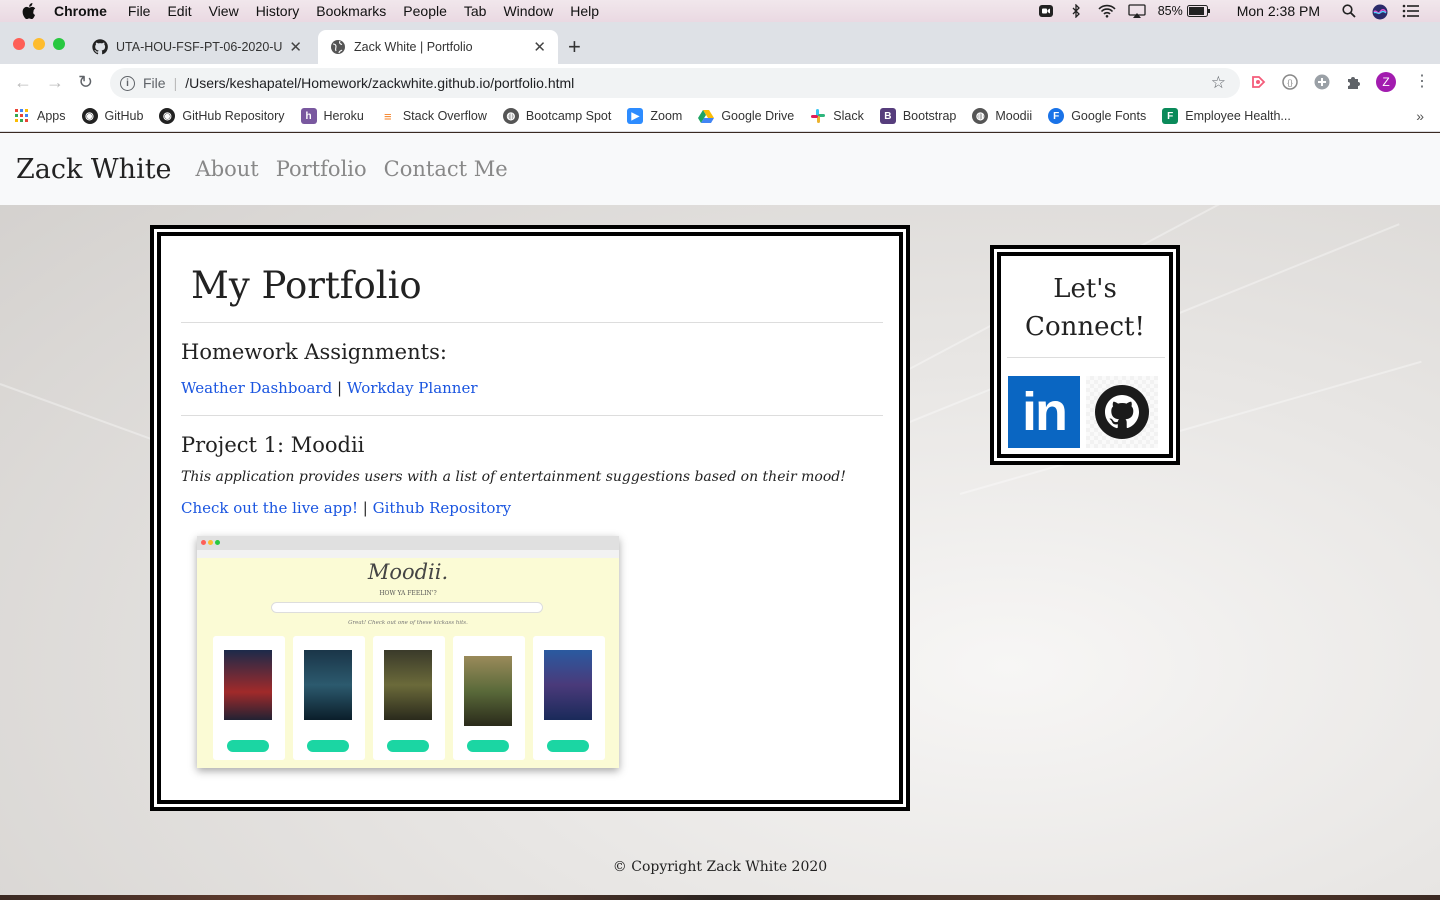 This screenshot has width=1440, height=900. What do you see at coordinates (197, 47) in the screenshot?
I see `tab-inactive: UTA-HOU-FSF-PT-06-2020-U ✕` at bounding box center [197, 47].